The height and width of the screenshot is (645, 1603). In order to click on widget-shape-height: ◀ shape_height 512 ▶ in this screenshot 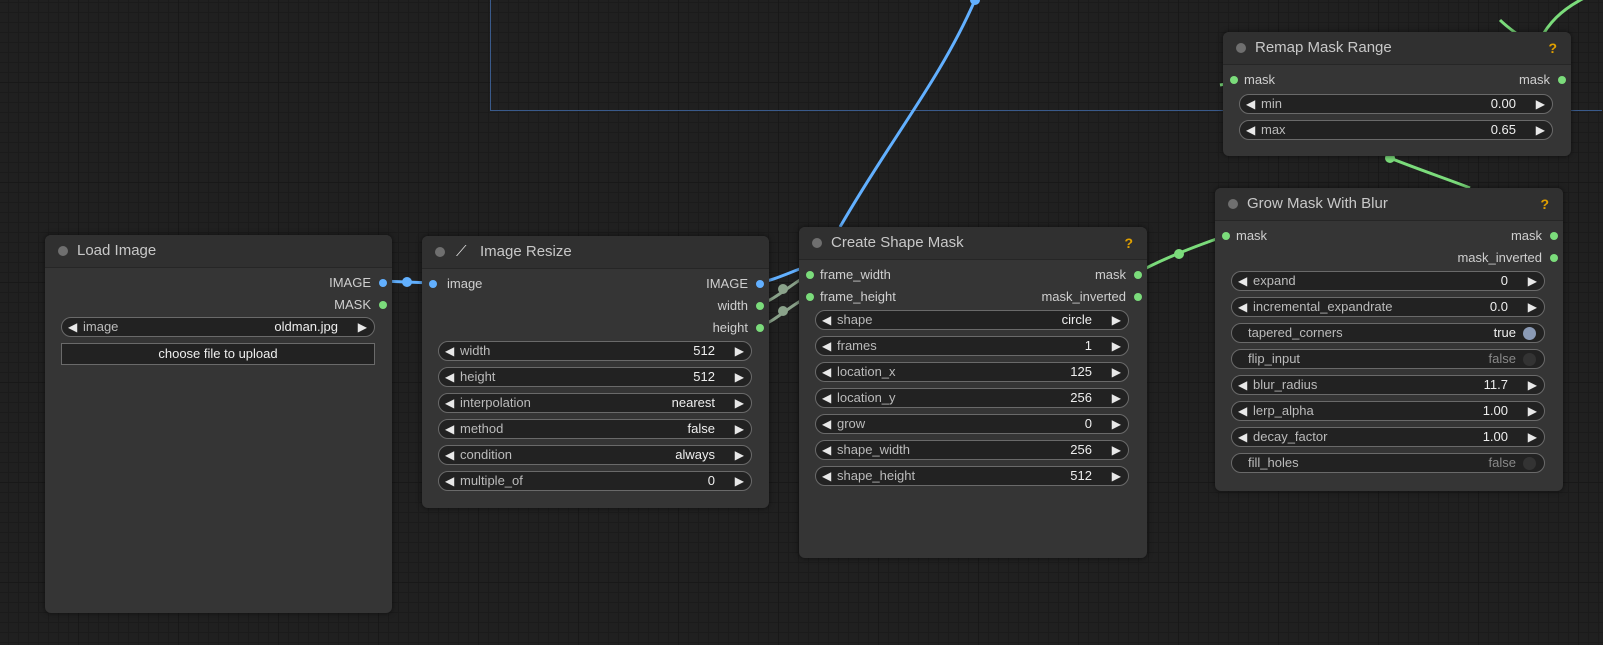, I will do `click(972, 476)`.